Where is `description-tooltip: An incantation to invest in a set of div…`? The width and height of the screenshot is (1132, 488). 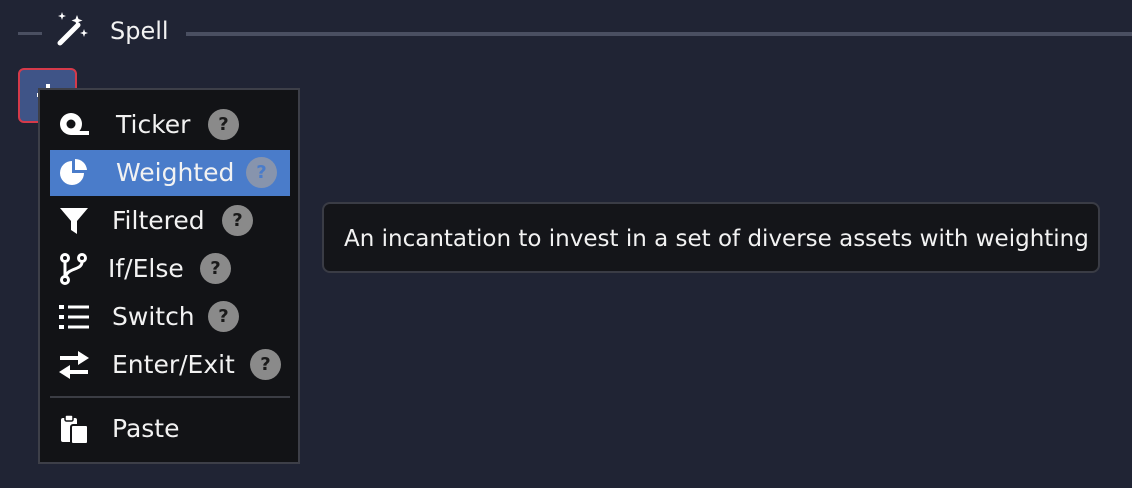
description-tooltip: An incantation to invest in a set of div… is located at coordinates (711, 237).